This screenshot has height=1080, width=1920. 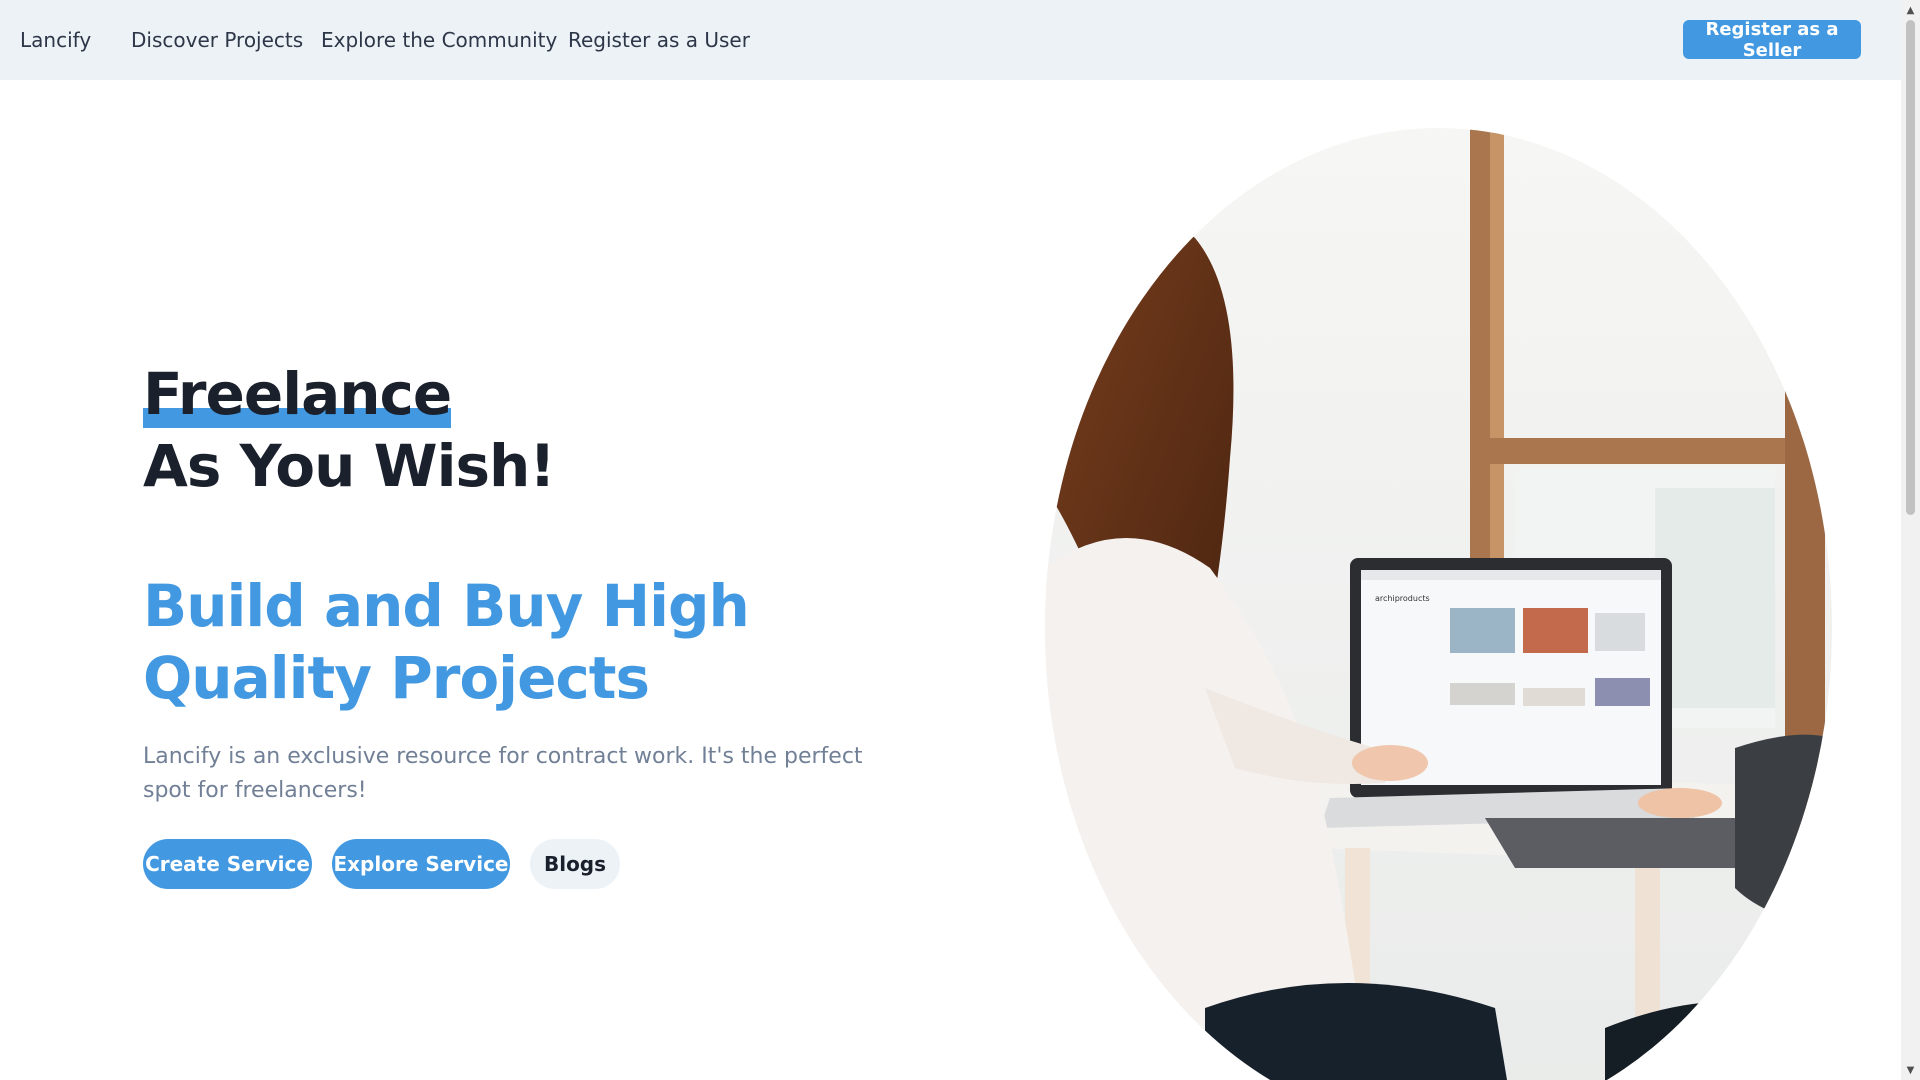 What do you see at coordinates (575, 864) in the screenshot?
I see `blogs-button: Blogs` at bounding box center [575, 864].